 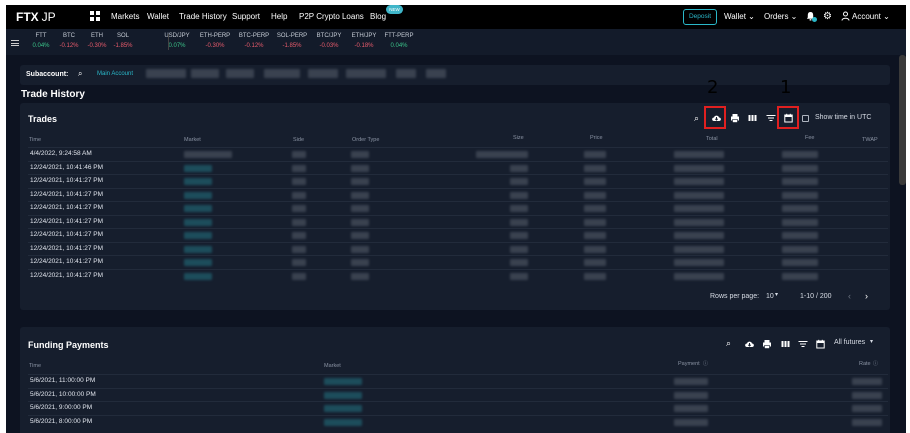 I want to click on nav-p2p-loans: P2P Crypto Loans, so click(x=331, y=16).